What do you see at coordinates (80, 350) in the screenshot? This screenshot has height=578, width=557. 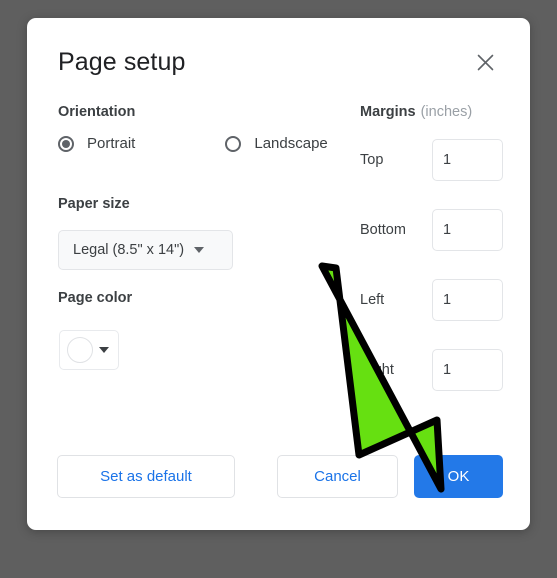 I see `page-color-swatch` at bounding box center [80, 350].